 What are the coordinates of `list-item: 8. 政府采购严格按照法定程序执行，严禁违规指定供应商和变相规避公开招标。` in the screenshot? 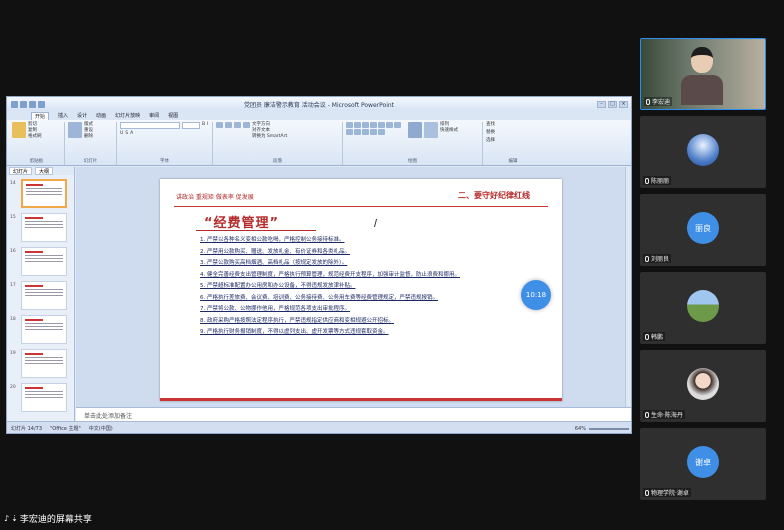 It's located at (297, 320).